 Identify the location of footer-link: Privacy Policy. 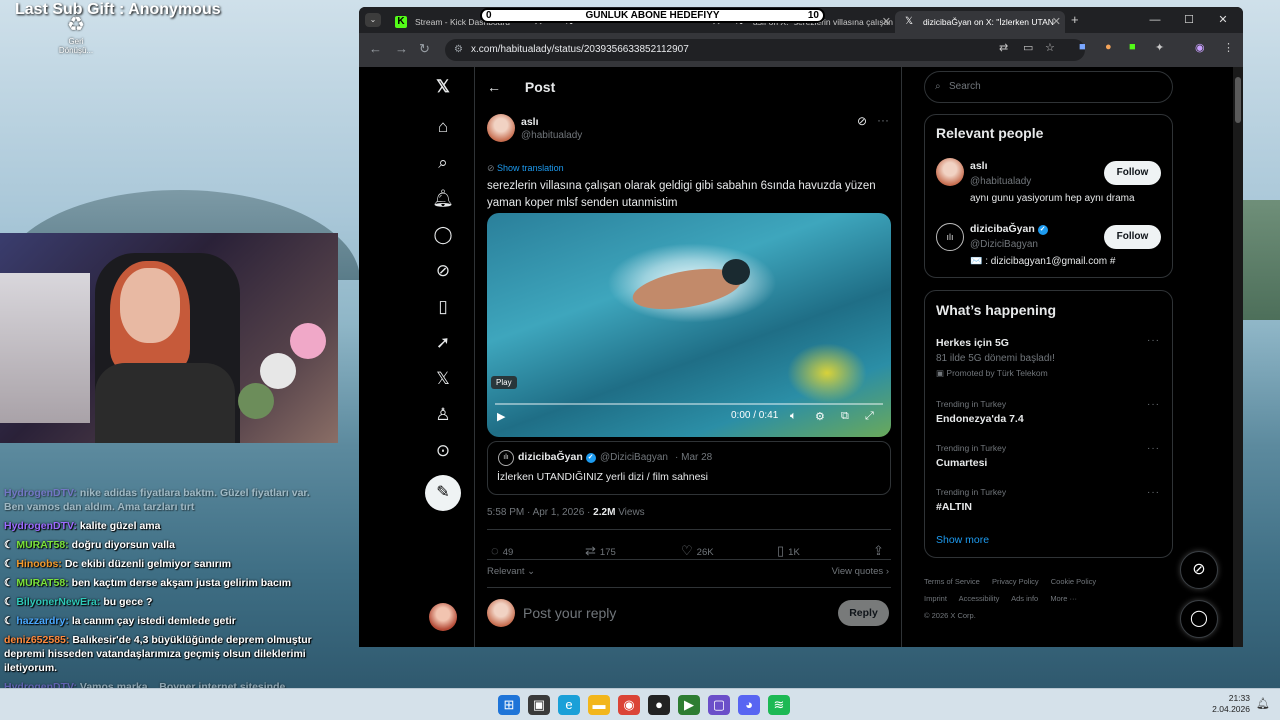
(1015, 581).